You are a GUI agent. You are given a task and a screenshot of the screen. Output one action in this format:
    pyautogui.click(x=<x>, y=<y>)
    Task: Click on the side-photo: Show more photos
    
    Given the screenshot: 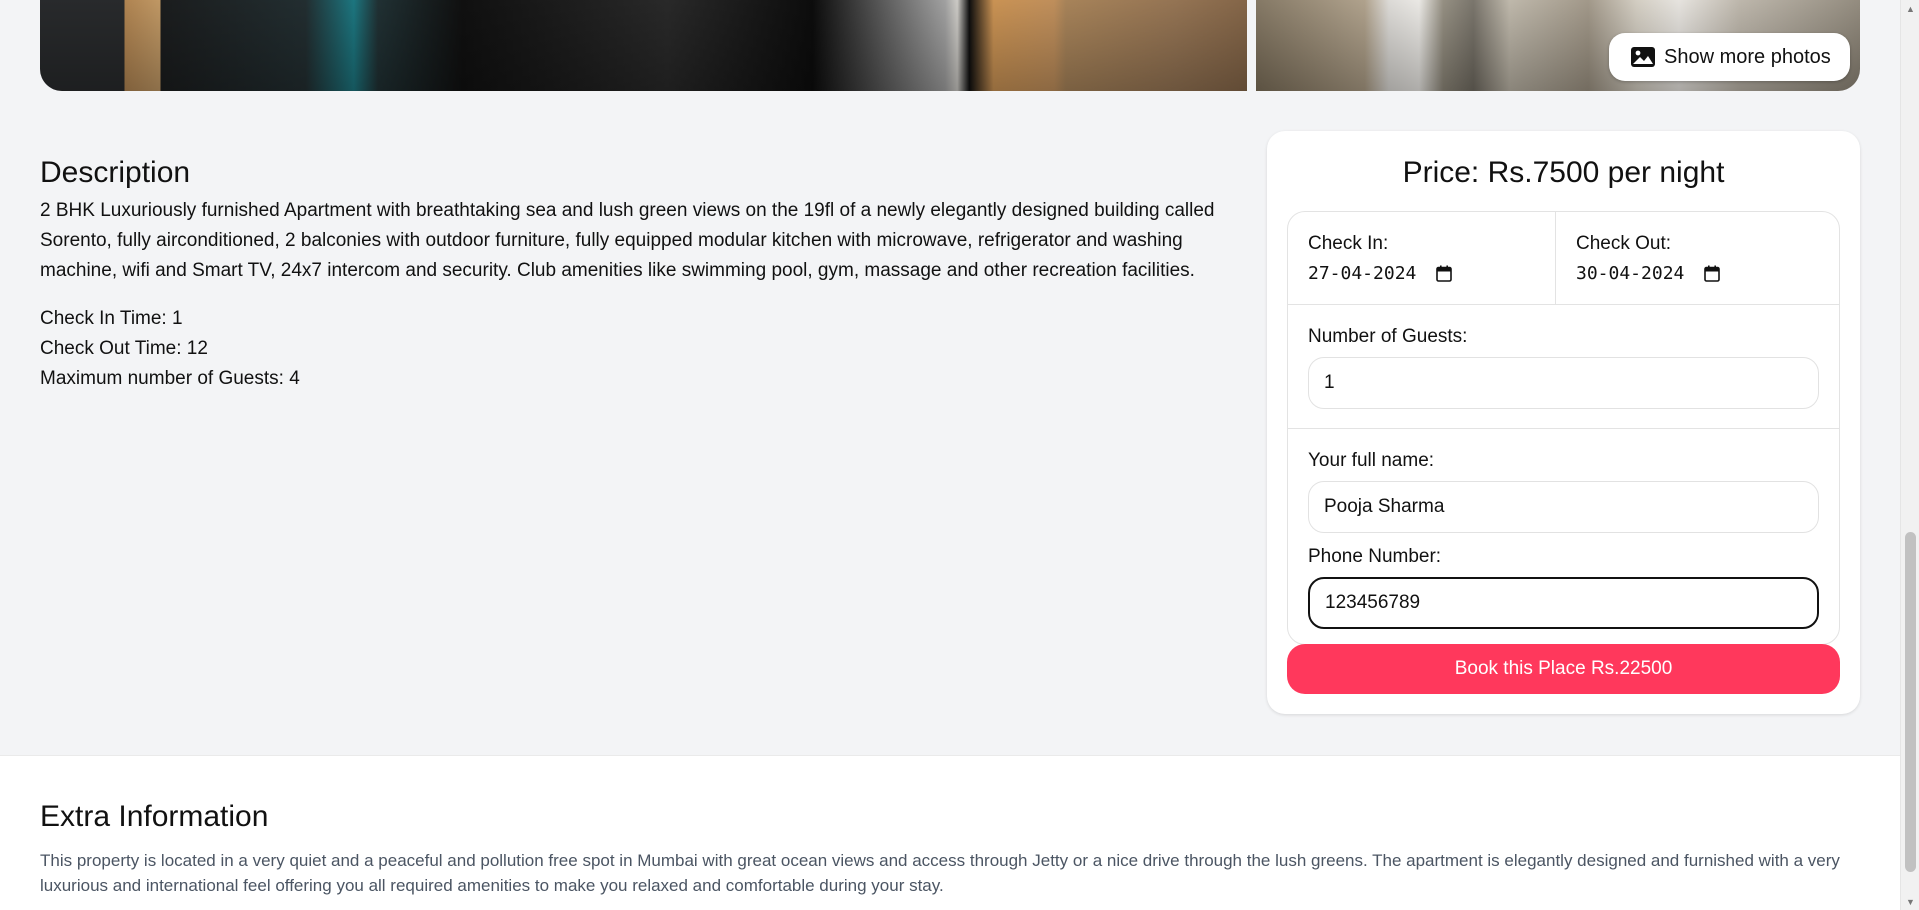 What is the action you would take?
    pyautogui.click(x=1558, y=45)
    